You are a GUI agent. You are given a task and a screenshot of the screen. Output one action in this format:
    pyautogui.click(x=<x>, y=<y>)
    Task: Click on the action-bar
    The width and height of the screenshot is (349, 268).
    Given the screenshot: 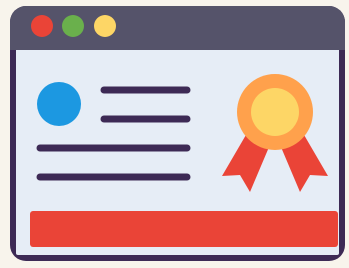 What is the action you would take?
    pyautogui.click(x=184, y=229)
    